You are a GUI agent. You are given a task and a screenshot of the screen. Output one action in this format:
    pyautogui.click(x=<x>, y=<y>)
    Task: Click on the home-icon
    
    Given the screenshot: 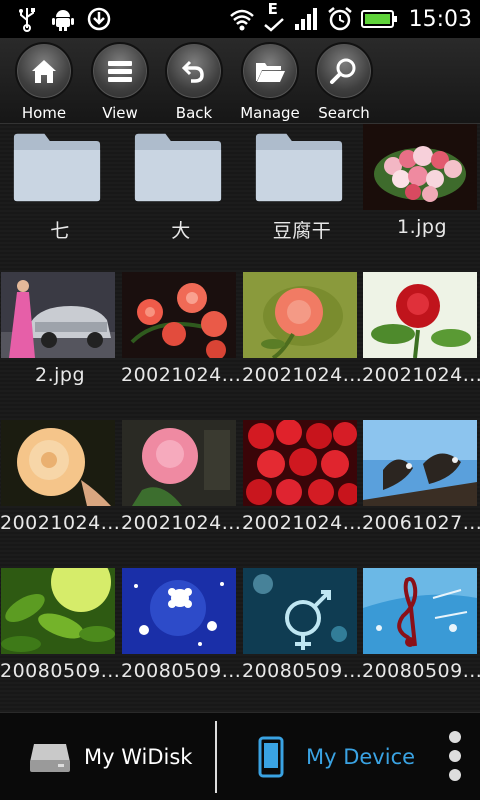 What is the action you would take?
    pyautogui.click(x=44, y=71)
    